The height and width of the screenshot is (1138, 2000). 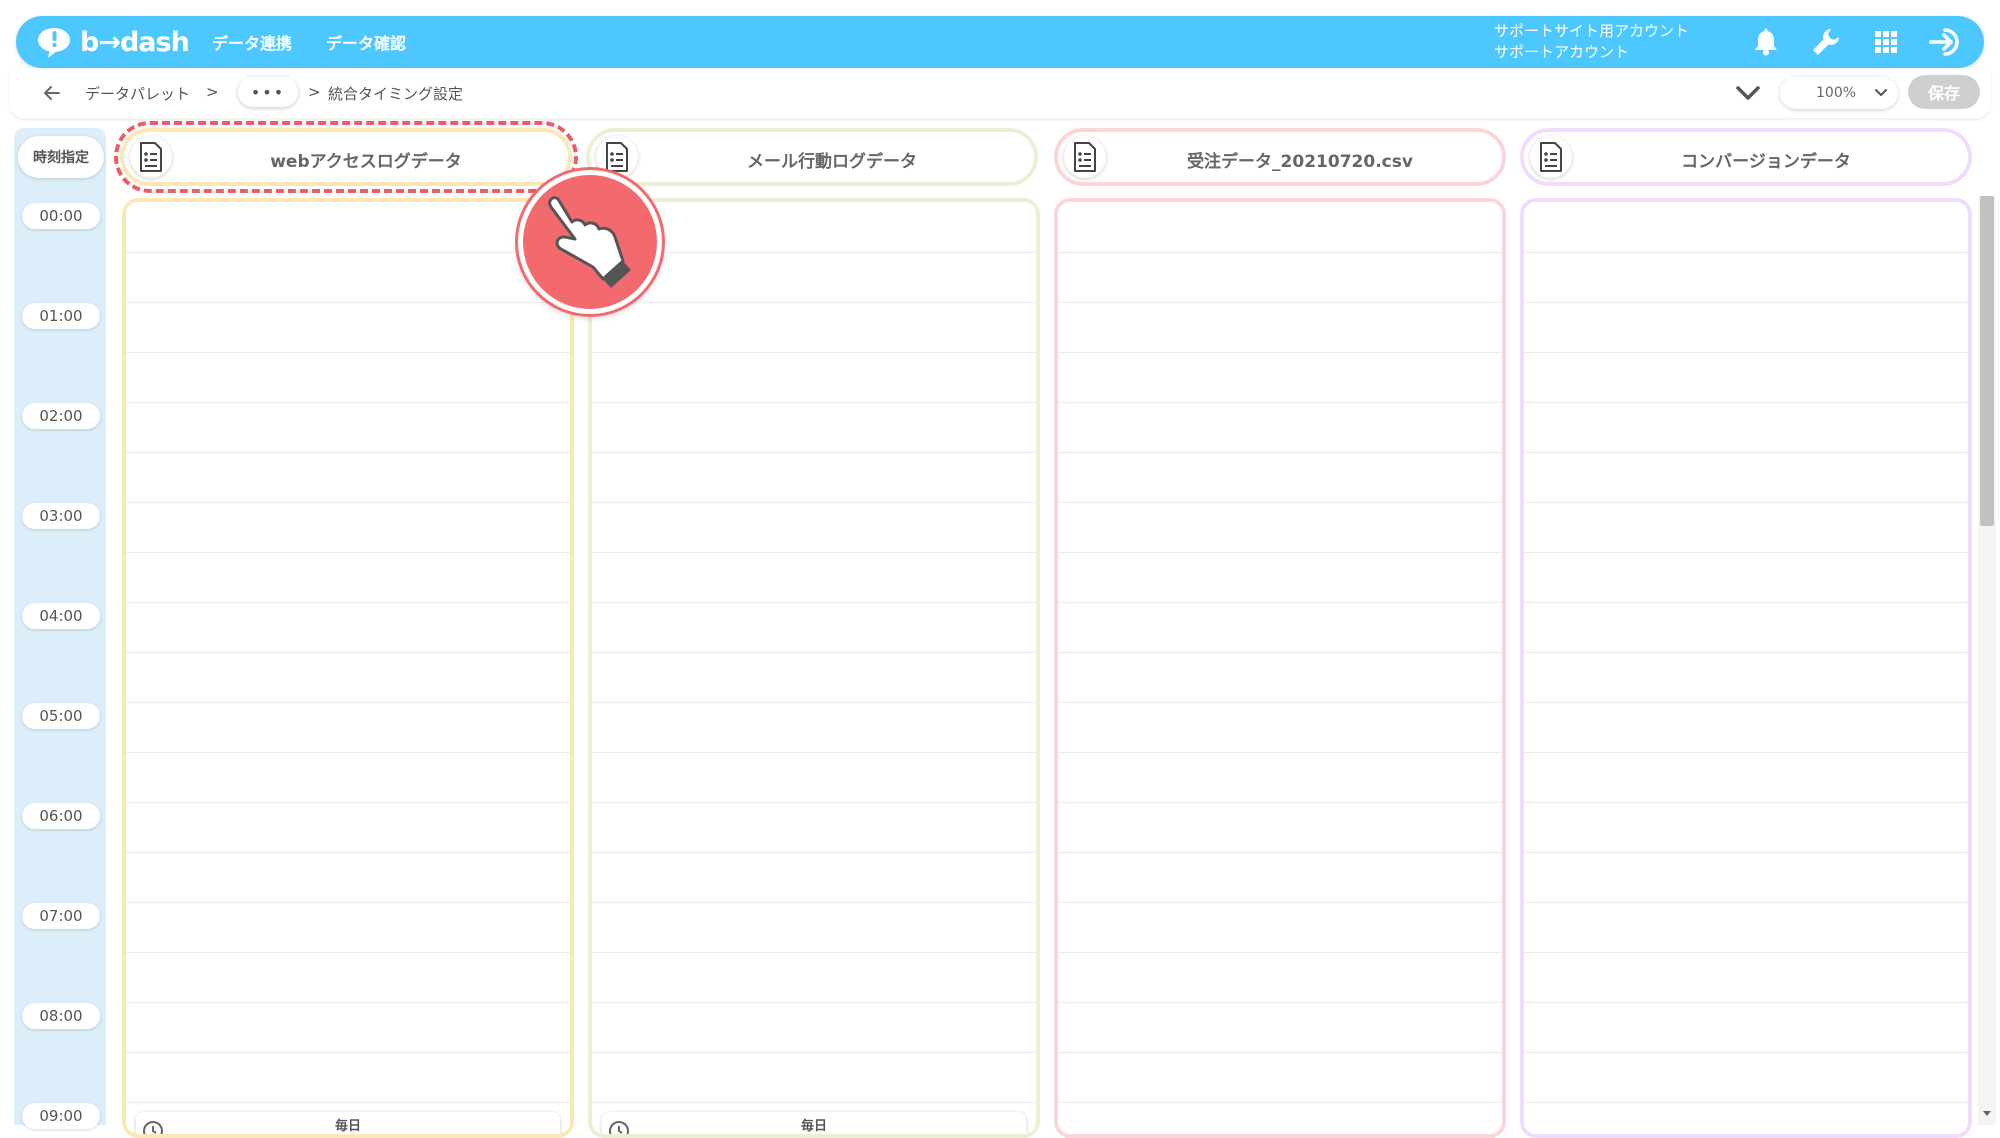 I want to click on nav-data-integration: データ連携, so click(x=252, y=42).